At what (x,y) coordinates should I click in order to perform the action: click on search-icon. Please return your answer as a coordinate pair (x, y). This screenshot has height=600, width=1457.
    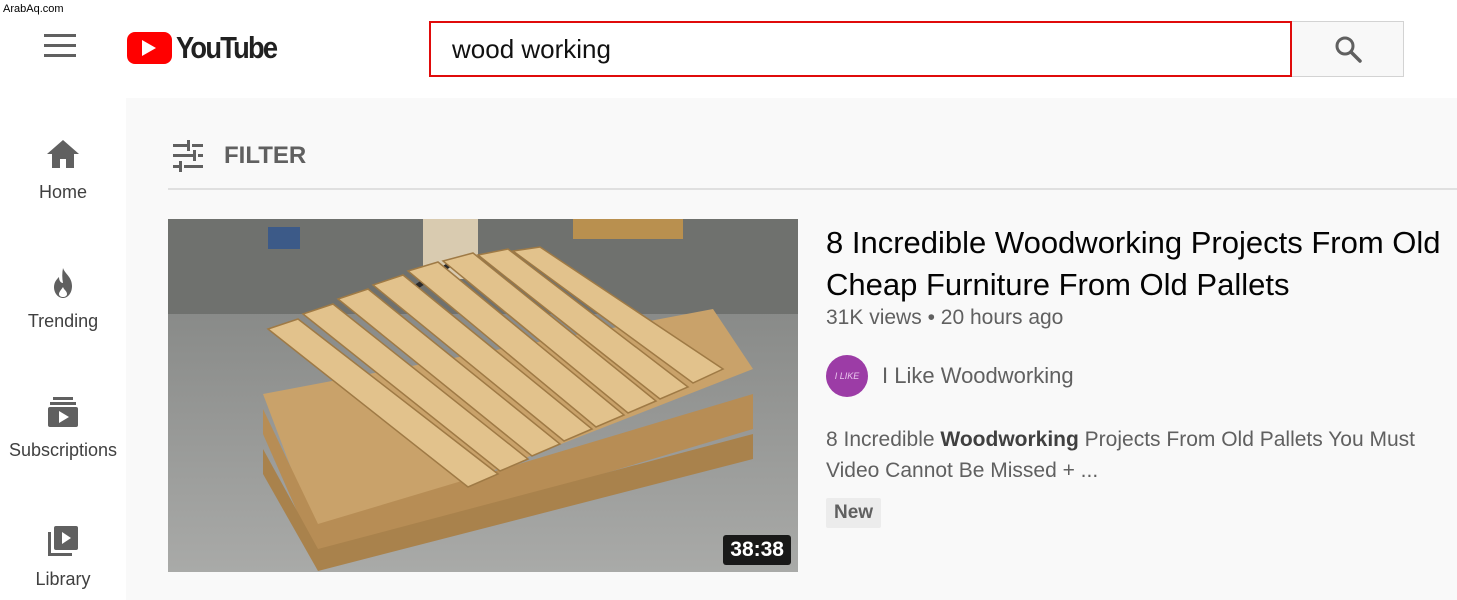
    Looking at the image, I should click on (1348, 49).